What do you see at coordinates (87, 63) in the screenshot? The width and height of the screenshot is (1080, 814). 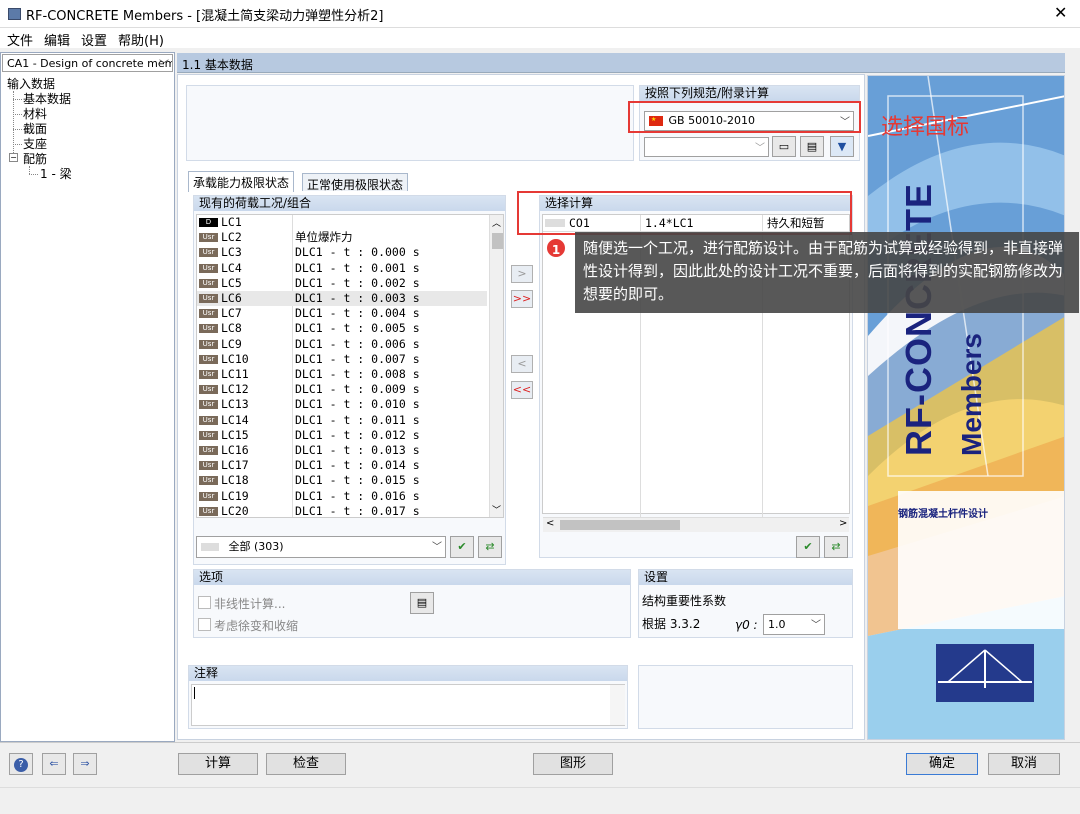 I see `case-select: CA1 - Design of concrete mem ﹀` at bounding box center [87, 63].